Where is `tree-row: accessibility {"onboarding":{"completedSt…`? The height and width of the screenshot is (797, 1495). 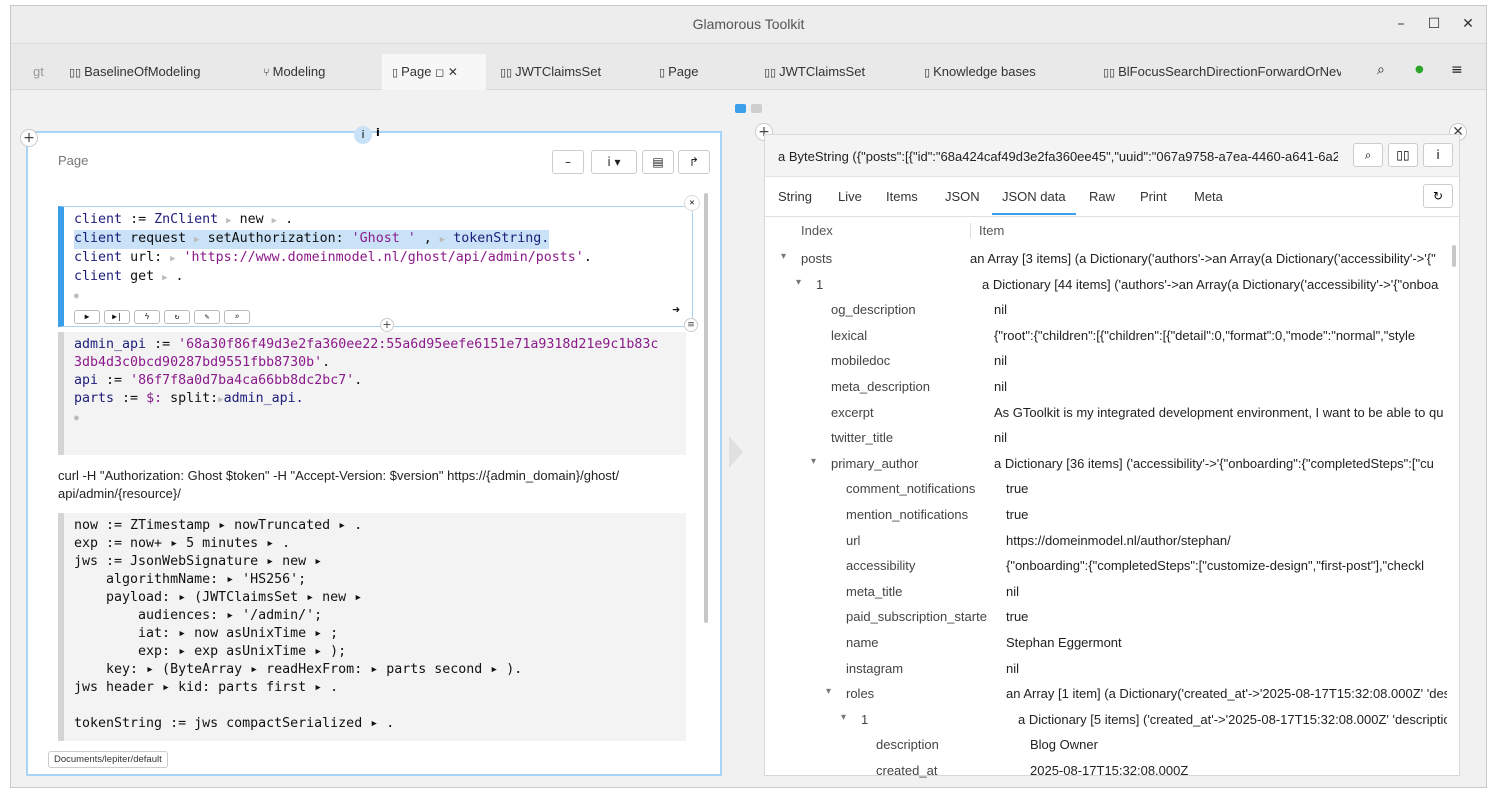
tree-row: accessibility {"onboarding":{"completedSt… is located at coordinates (1110, 566).